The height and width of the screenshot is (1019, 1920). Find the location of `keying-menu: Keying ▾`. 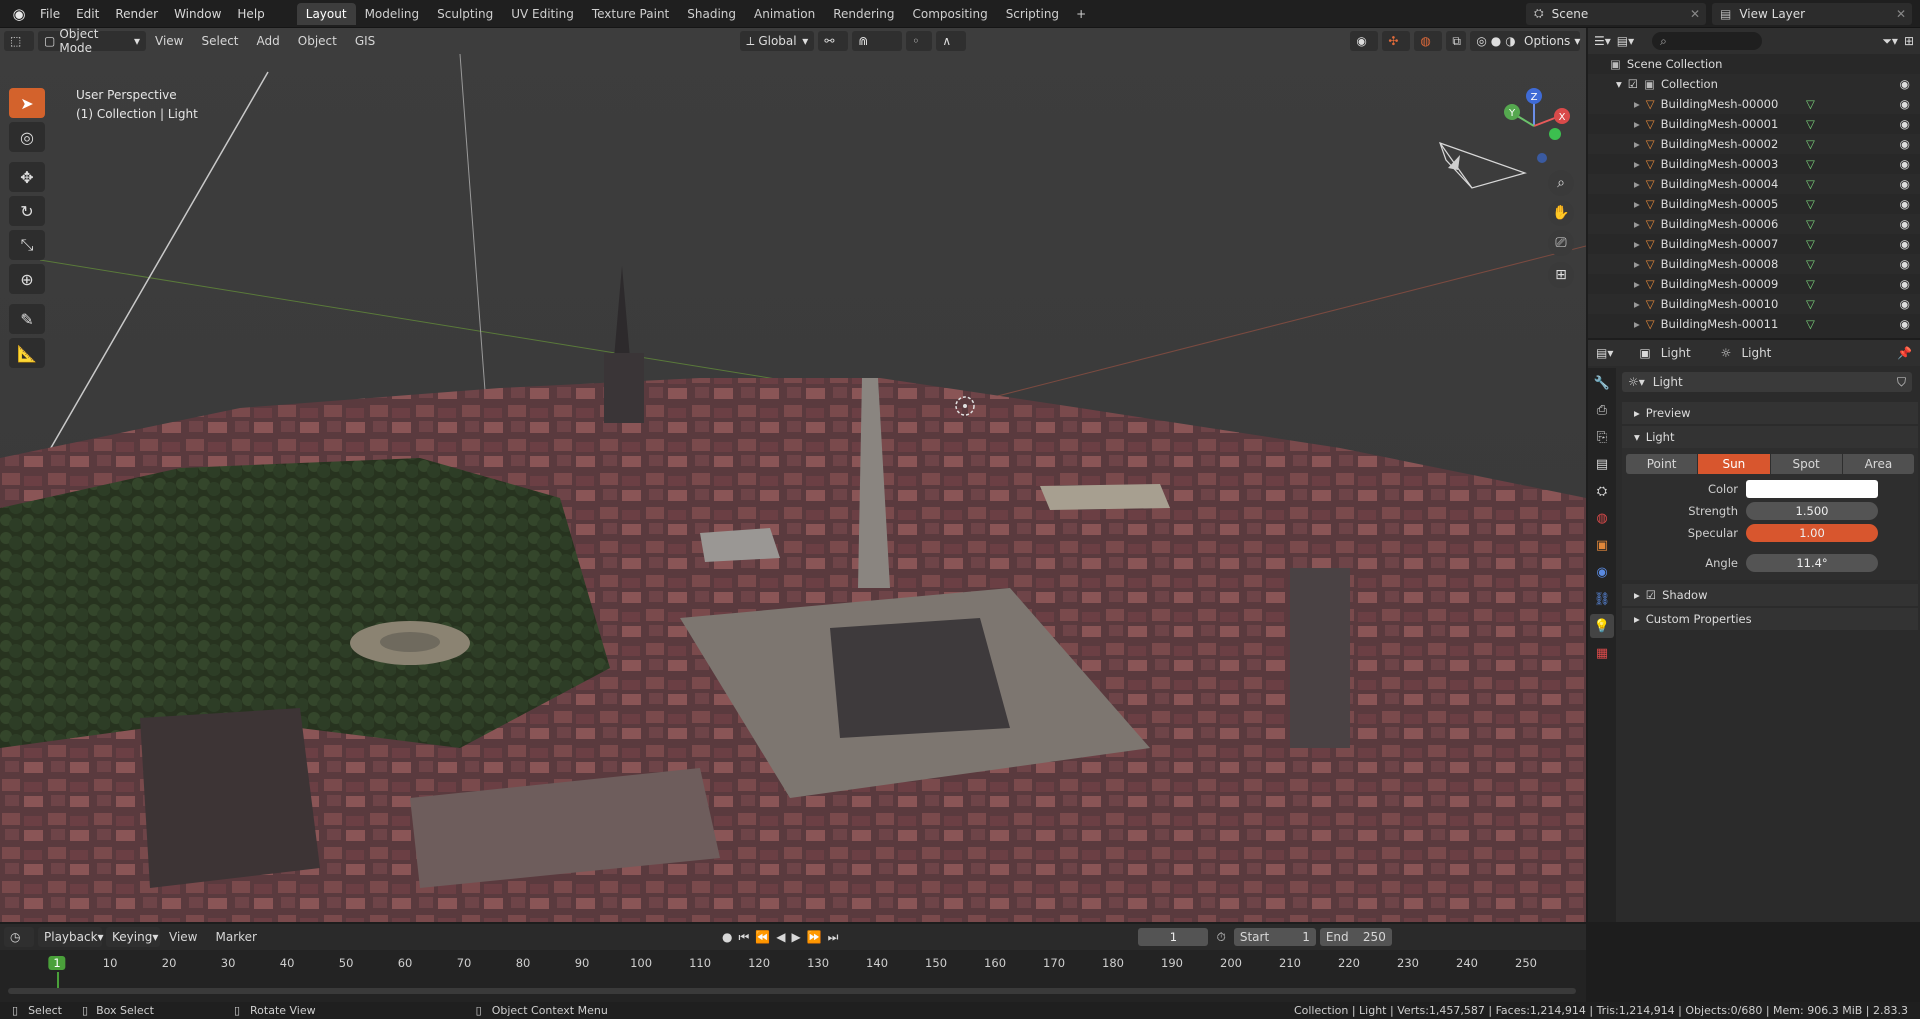

keying-menu: Keying ▾ is located at coordinates (133, 937).